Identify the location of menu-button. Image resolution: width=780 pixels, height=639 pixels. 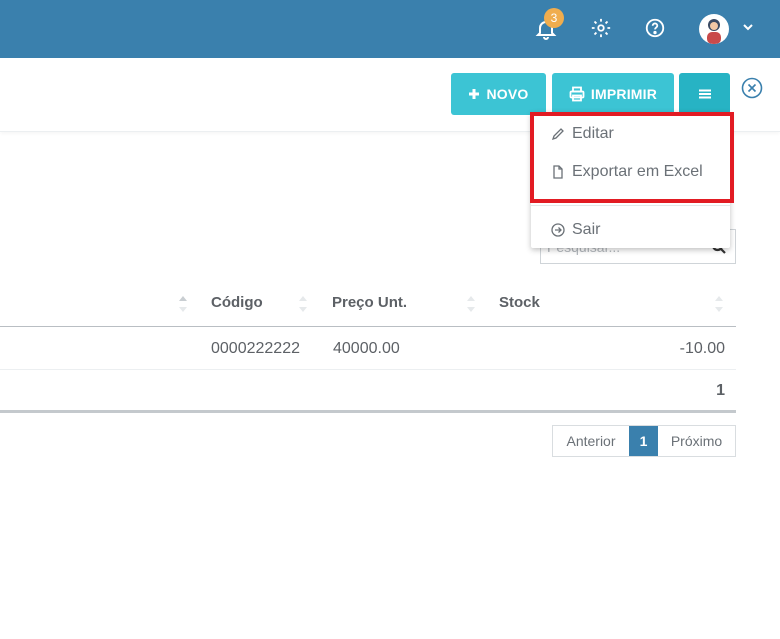
(704, 94).